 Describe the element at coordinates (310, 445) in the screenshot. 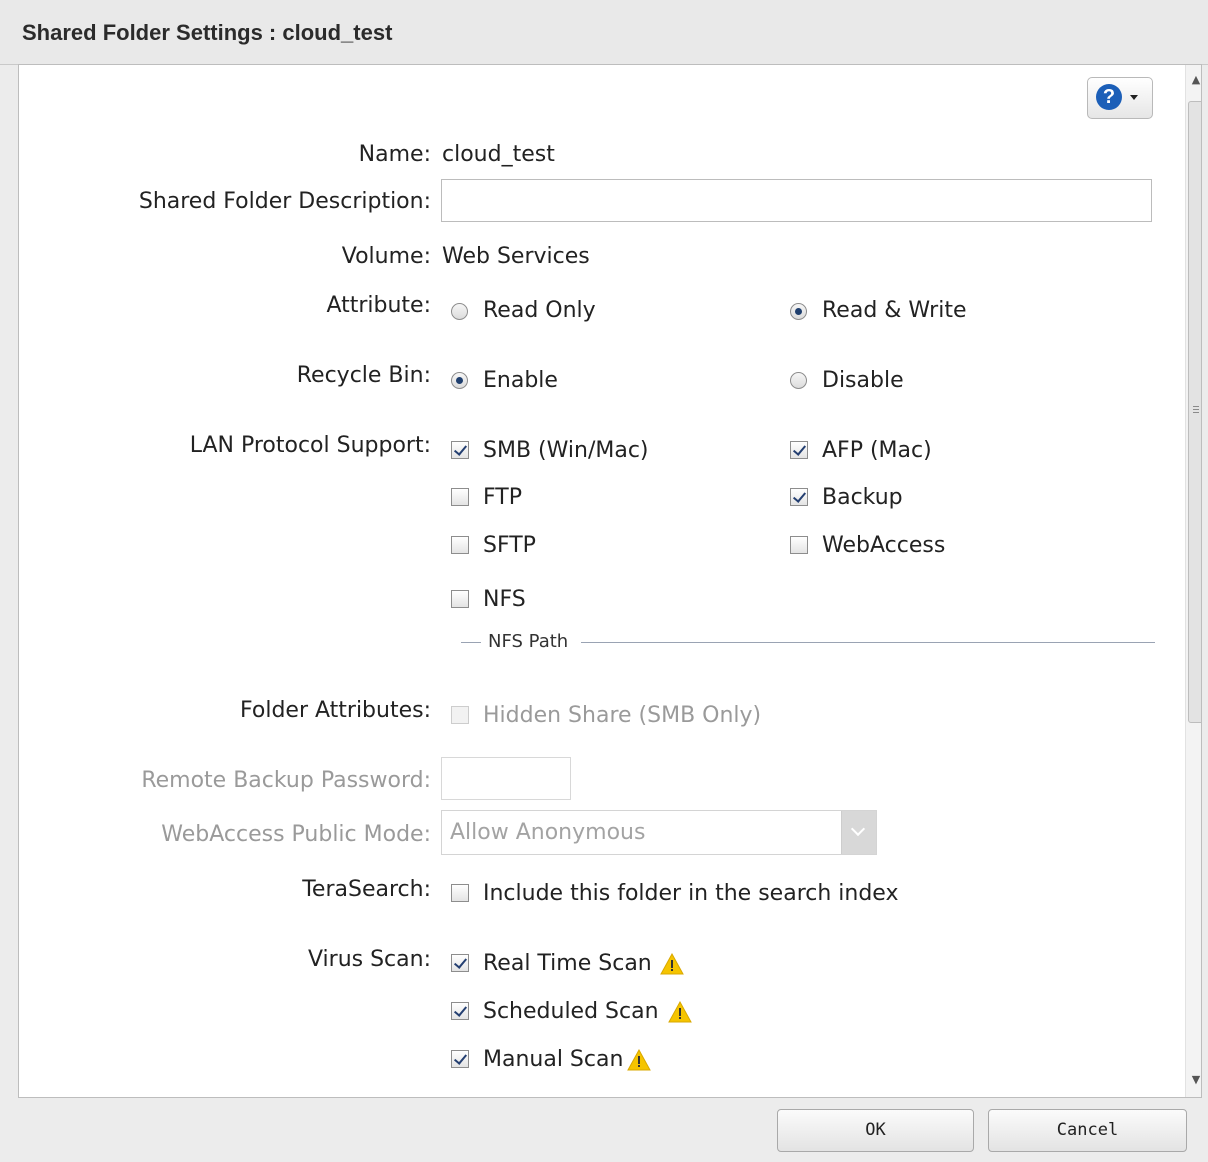

I see `lan-protocol-label: LAN Protocol Support:` at that location.